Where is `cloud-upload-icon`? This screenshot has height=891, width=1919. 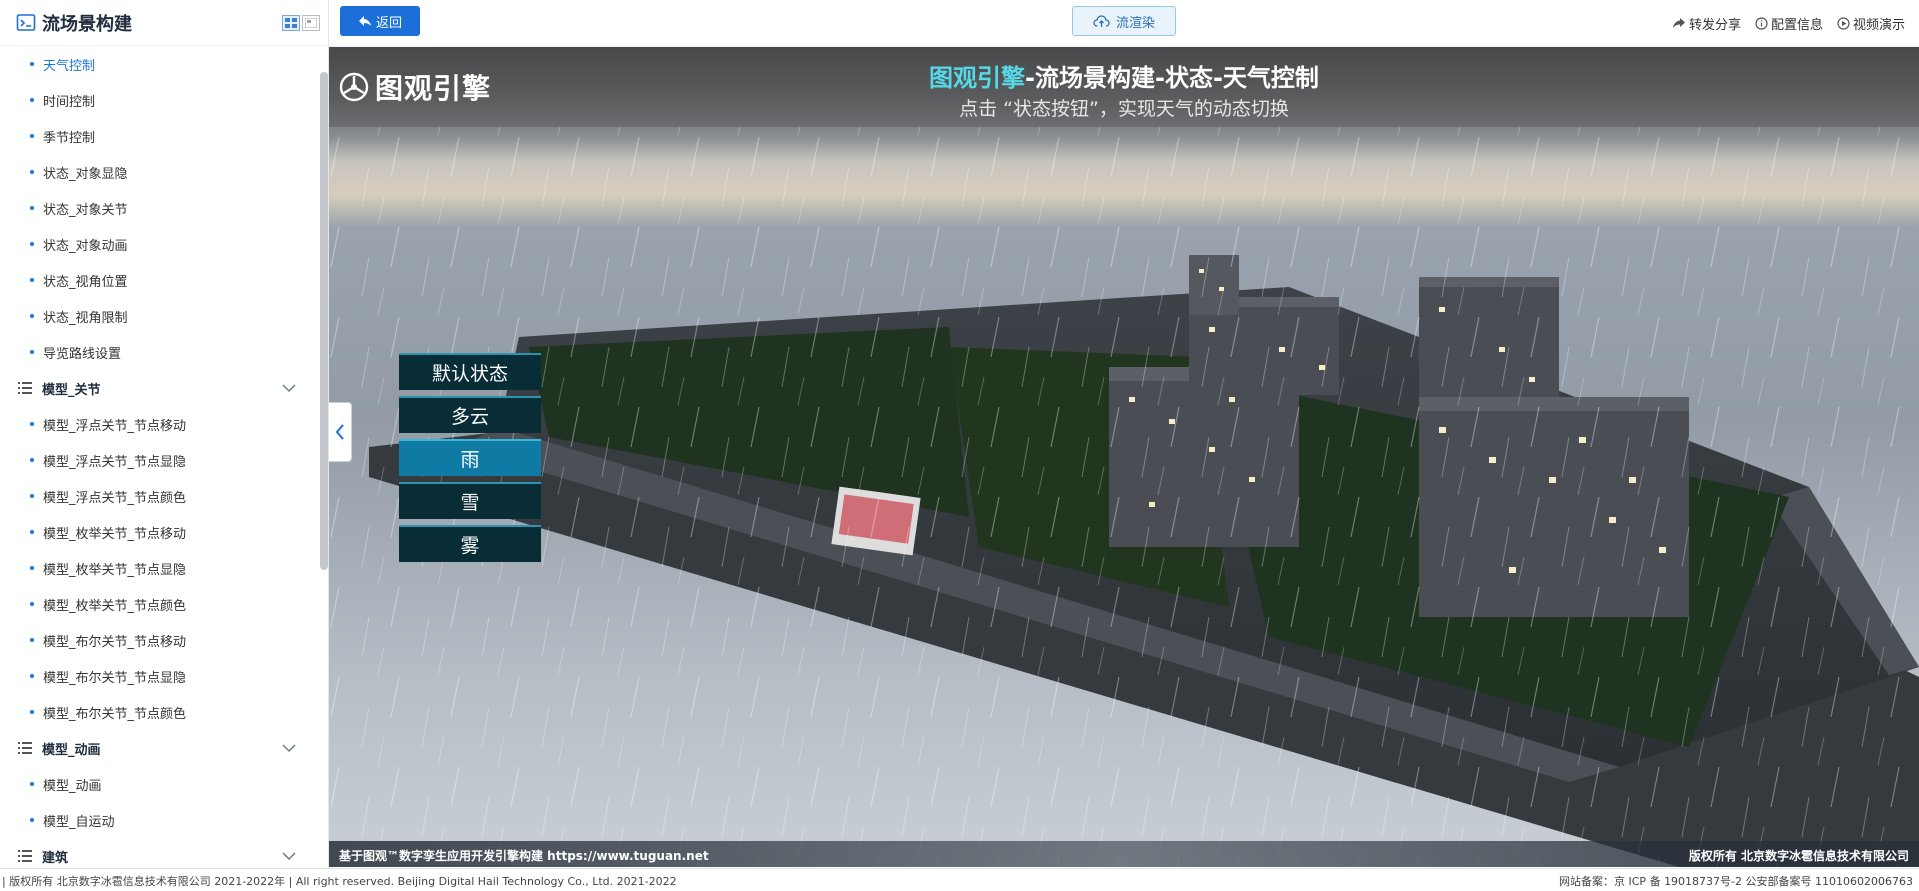
cloud-upload-icon is located at coordinates (1101, 21).